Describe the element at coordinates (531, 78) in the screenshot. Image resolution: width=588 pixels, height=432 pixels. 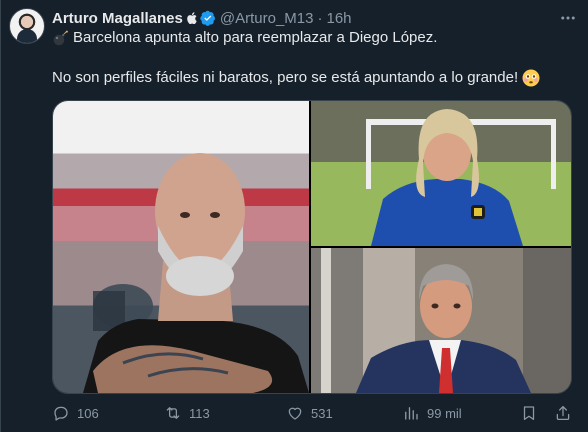
I see `flushed-face-emoji` at that location.